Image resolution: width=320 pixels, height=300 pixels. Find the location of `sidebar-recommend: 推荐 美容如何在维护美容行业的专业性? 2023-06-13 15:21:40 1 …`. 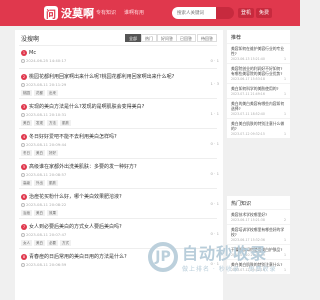

sidebar-recommend: 推荐 美容如何在维护美容行业的专业性? 2023-06-13 15:21:40 1 … is located at coordinates (258, 84).